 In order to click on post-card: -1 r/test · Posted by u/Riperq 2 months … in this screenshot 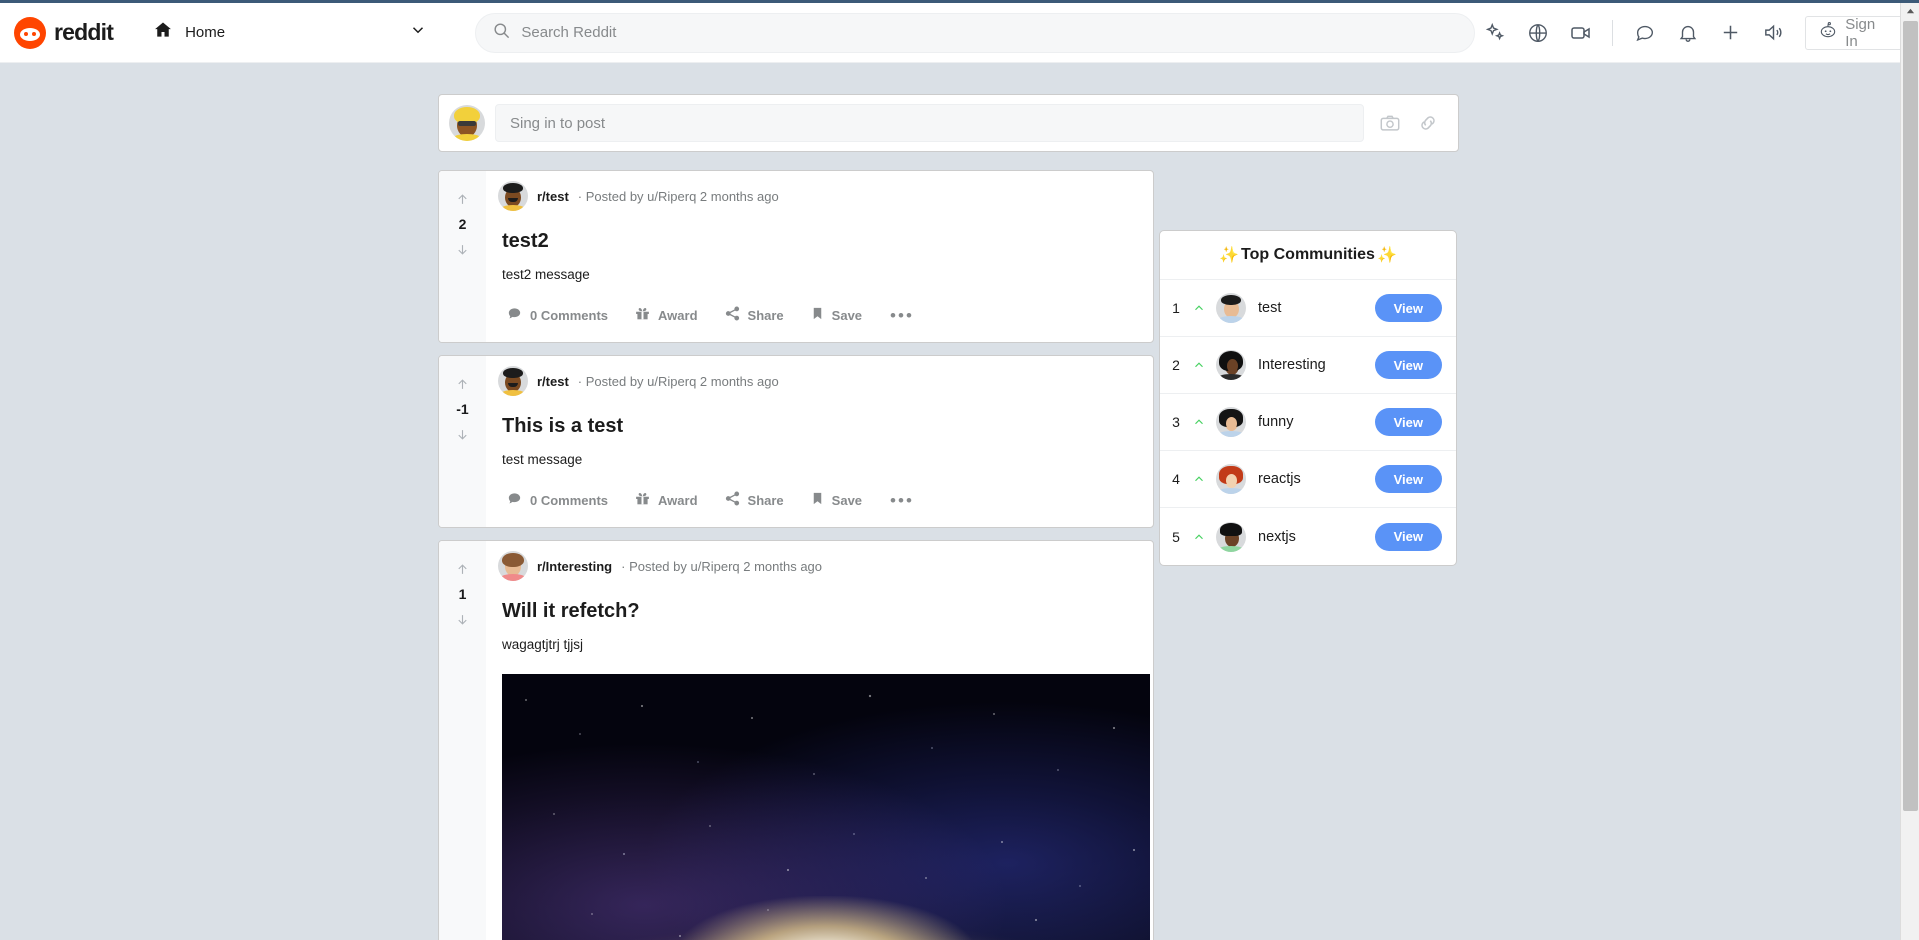, I will do `click(796, 441)`.